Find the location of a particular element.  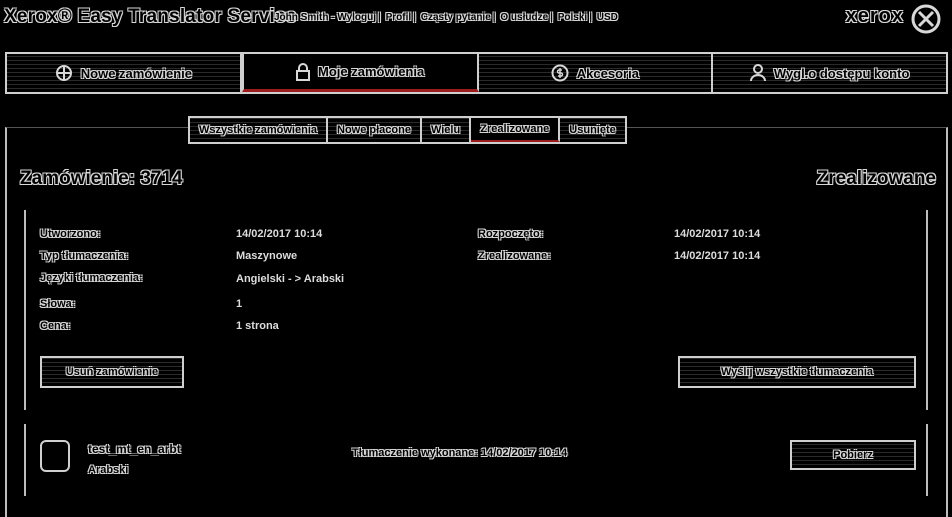

currency-link: USD is located at coordinates (607, 17).